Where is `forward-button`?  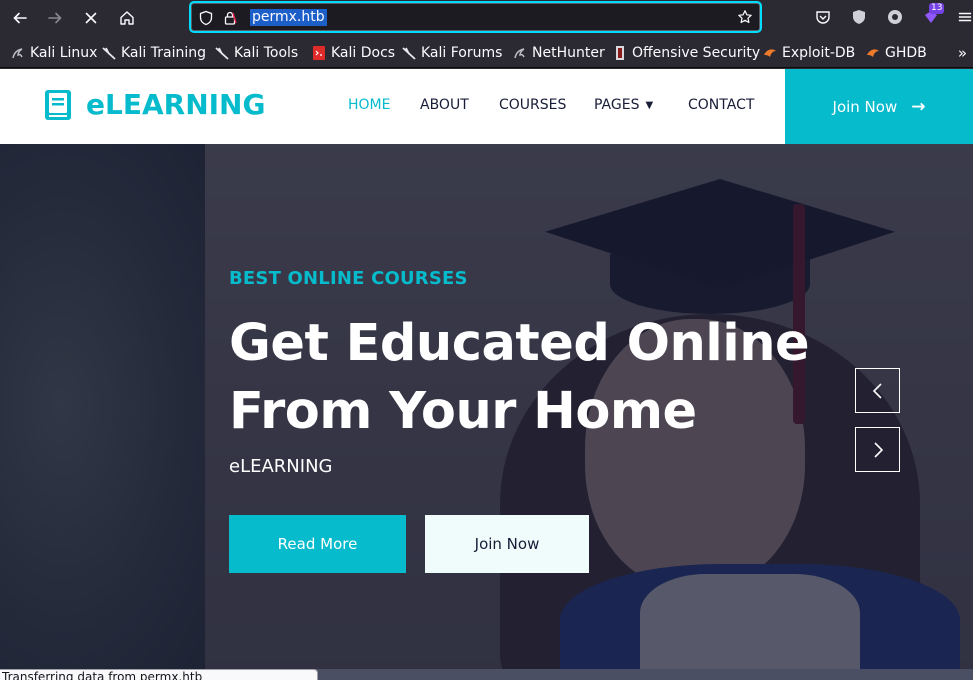
forward-button is located at coordinates (55, 18).